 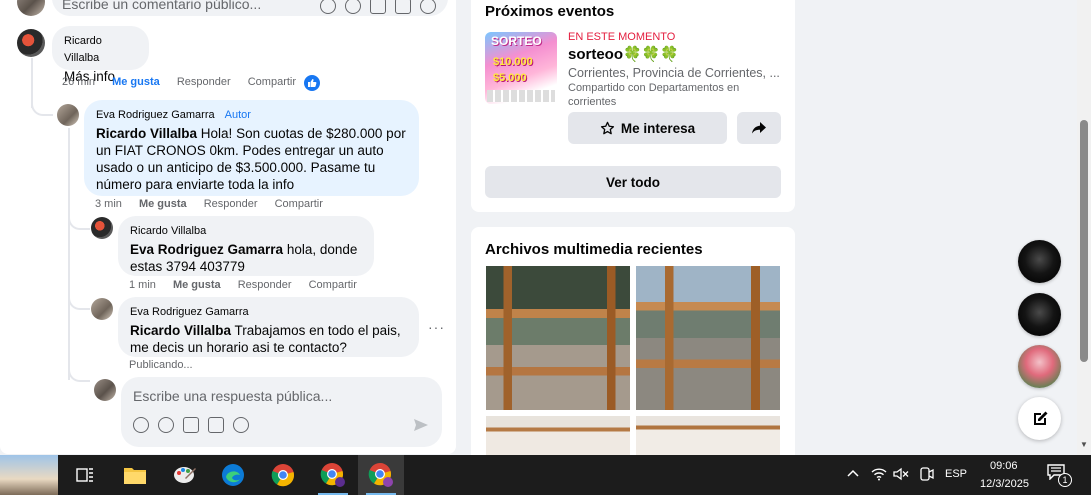 What do you see at coordinates (142, 285) in the screenshot?
I see `comment-time: 1 min` at bounding box center [142, 285].